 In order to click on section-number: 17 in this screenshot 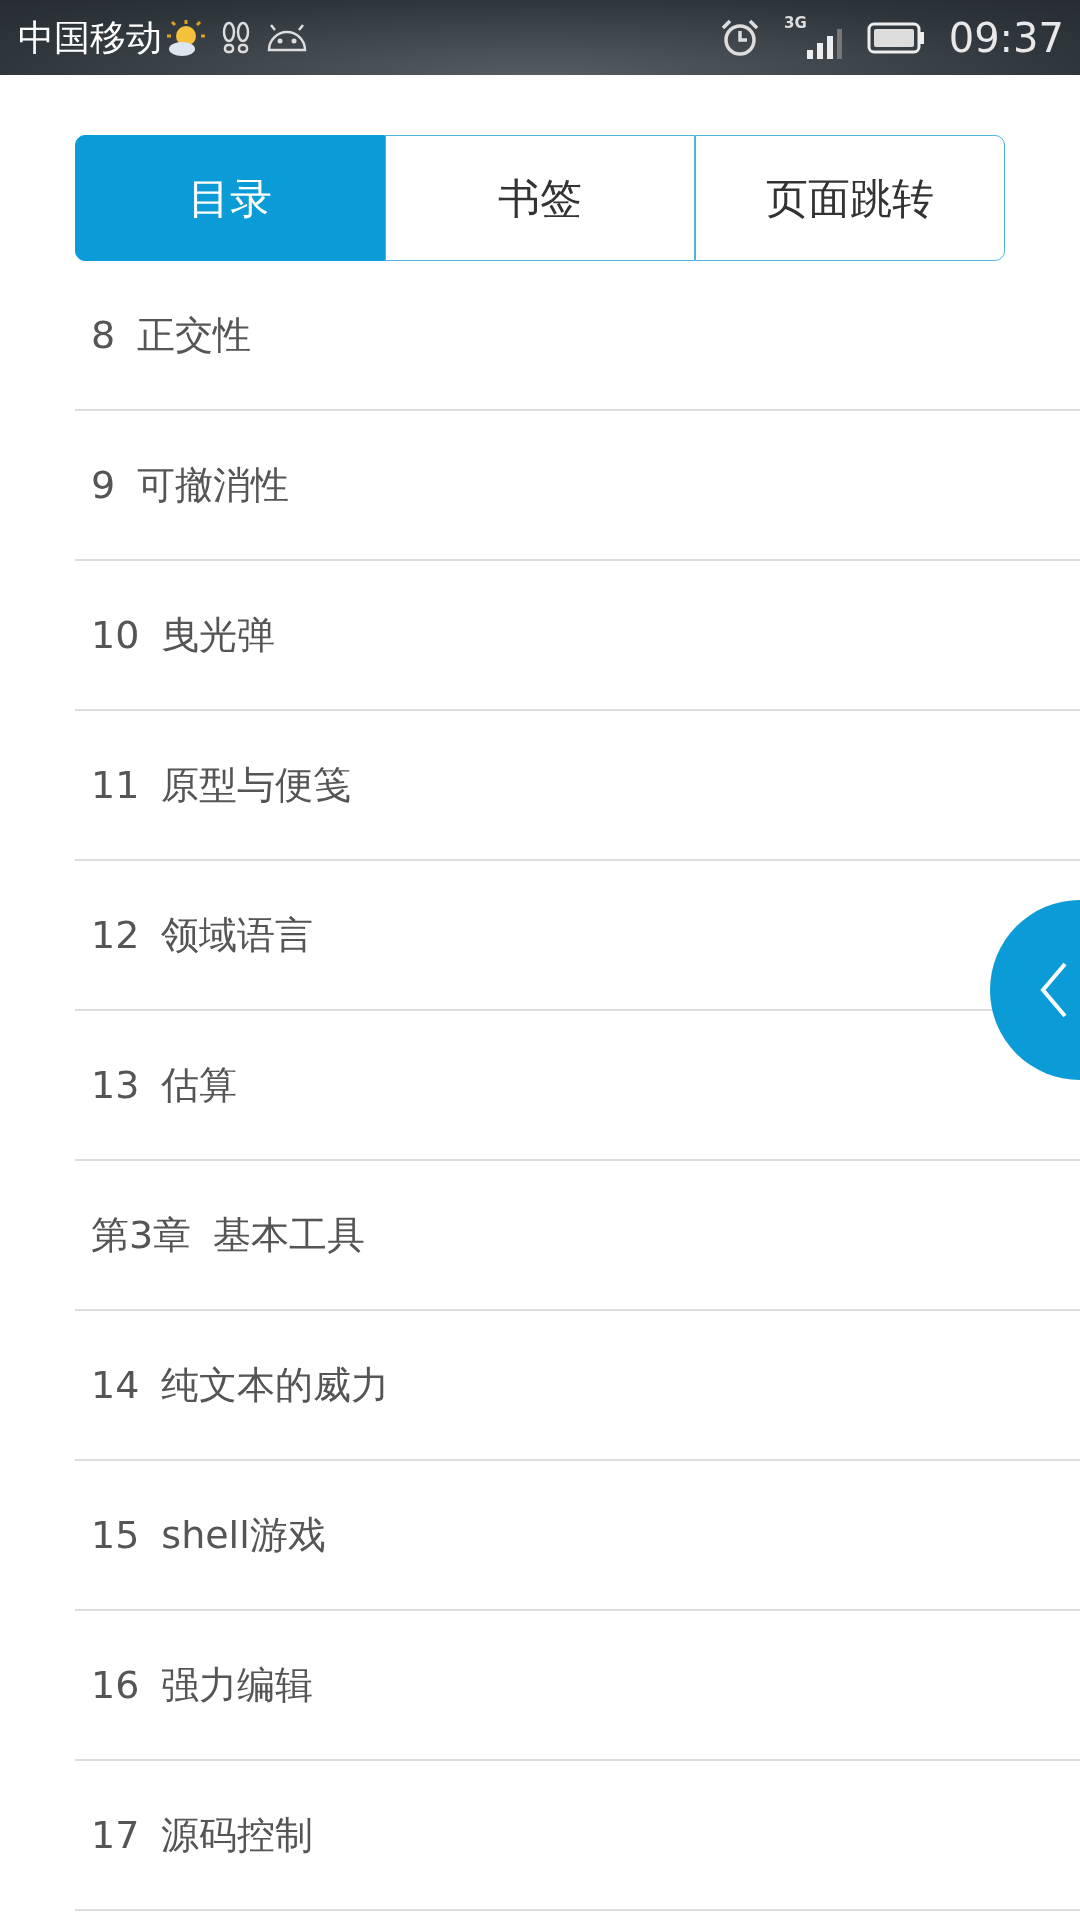, I will do `click(115, 1835)`.